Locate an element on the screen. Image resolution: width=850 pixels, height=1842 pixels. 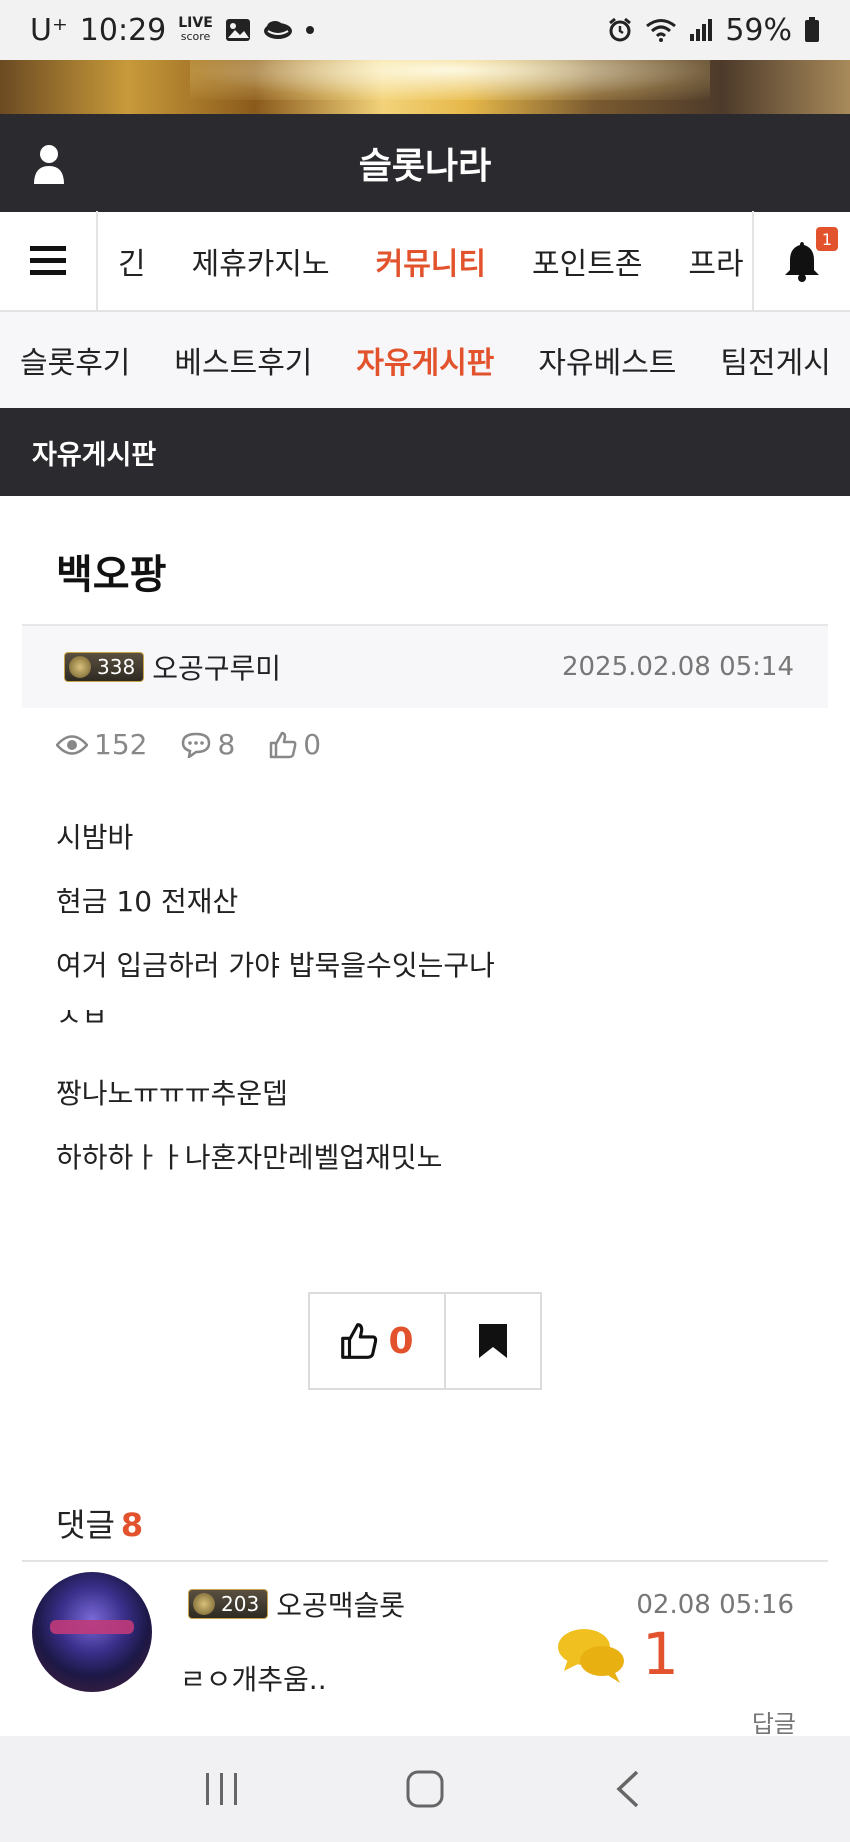
nav-item-partial-right: 프라 is located at coordinates (715, 261).